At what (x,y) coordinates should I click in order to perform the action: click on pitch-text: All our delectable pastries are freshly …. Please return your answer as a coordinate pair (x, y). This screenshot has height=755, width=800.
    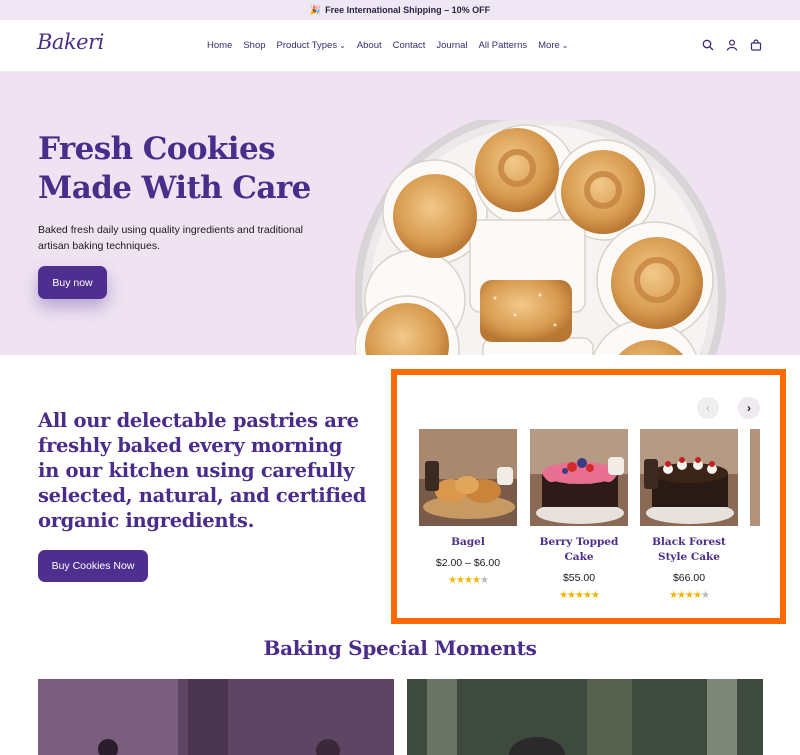
    Looking at the image, I should click on (202, 470).